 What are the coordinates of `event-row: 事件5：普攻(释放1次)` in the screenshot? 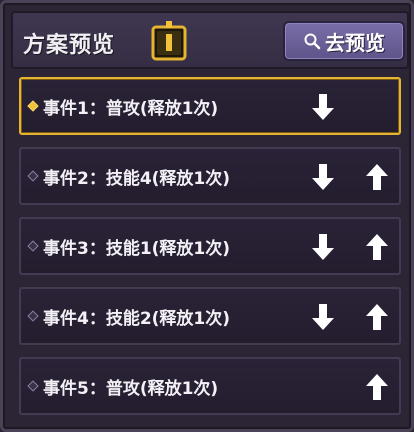 It's located at (210, 386).